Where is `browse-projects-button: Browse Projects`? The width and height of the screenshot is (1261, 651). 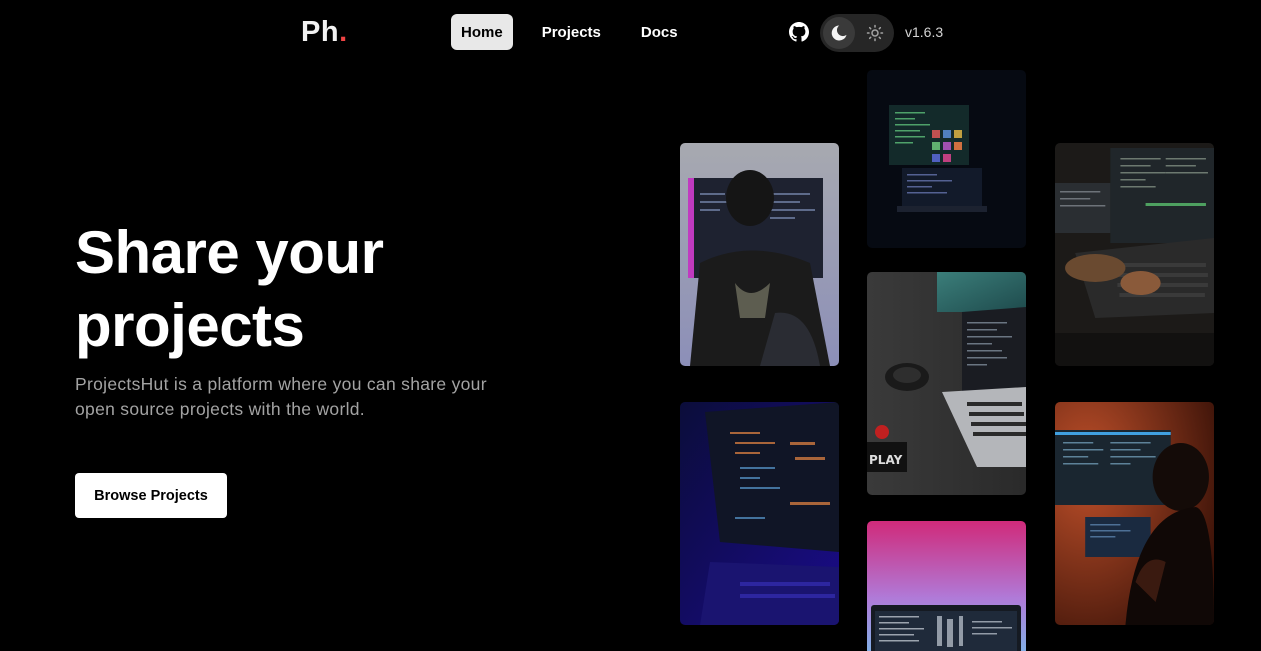
browse-projects-button: Browse Projects is located at coordinates (151, 495).